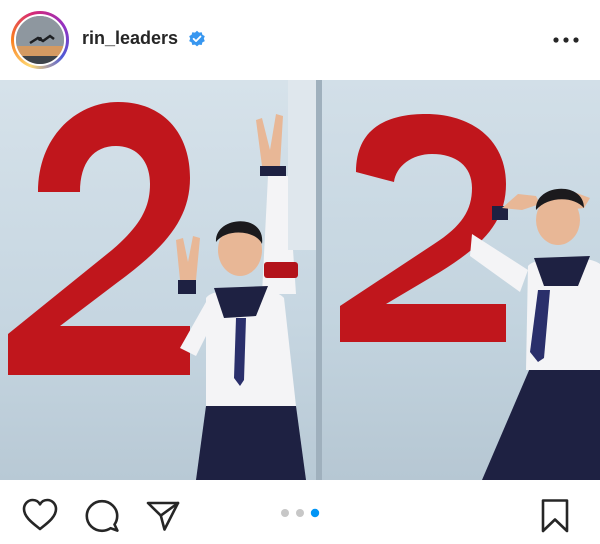  I want to click on avatar, so click(40, 40).